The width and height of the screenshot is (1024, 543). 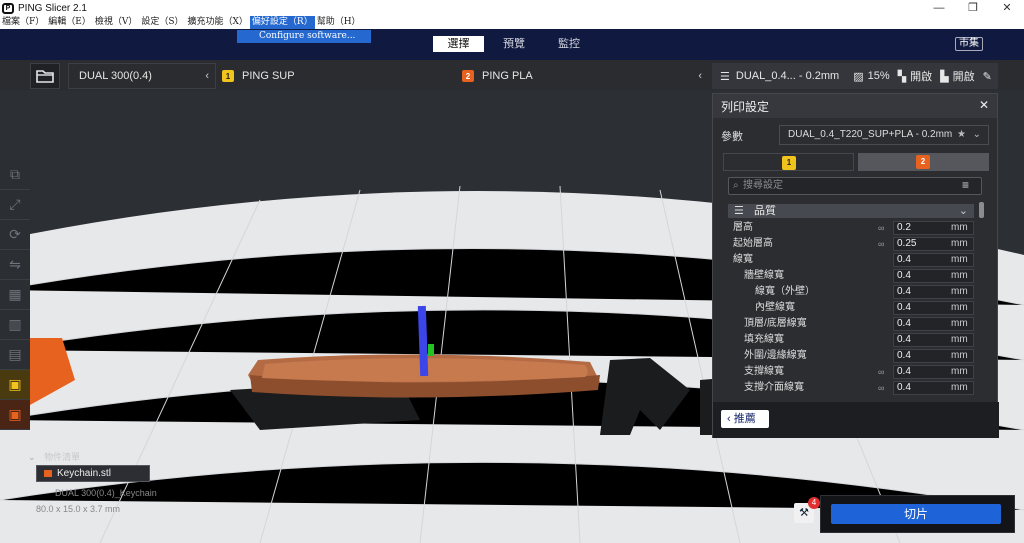 I want to click on extruder-1-tool-button: ▣, so click(x=15, y=385).